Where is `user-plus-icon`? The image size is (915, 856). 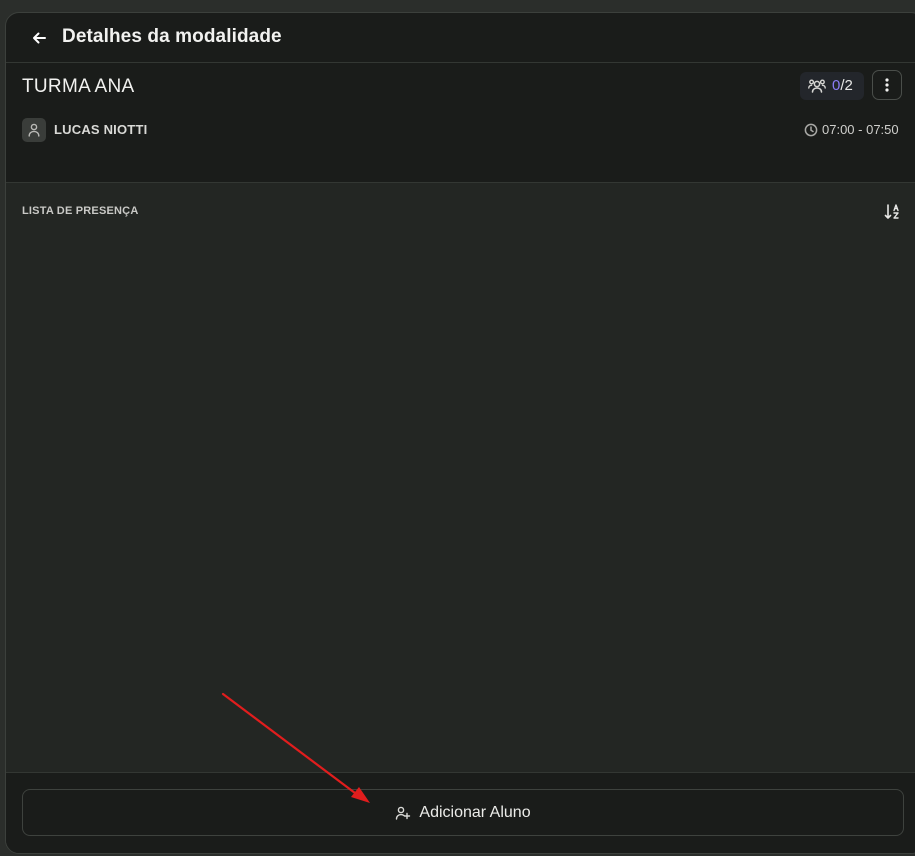 user-plus-icon is located at coordinates (403, 813).